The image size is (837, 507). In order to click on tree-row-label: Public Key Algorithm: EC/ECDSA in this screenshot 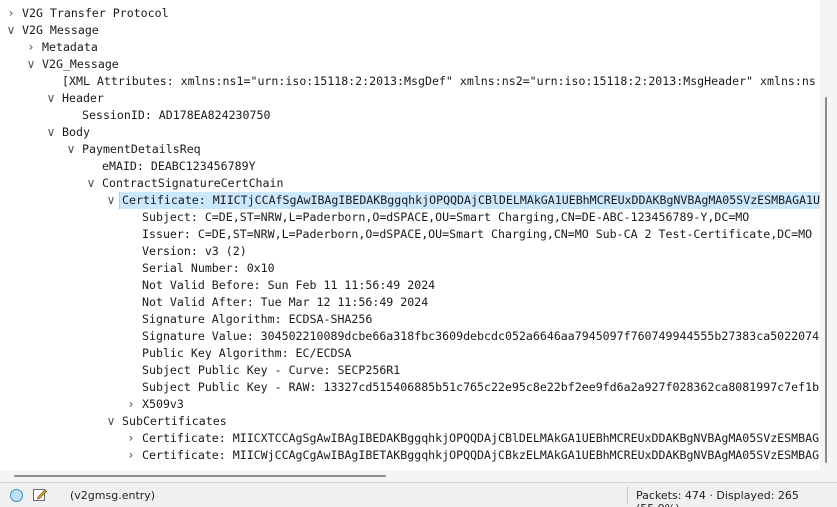, I will do `click(247, 353)`.